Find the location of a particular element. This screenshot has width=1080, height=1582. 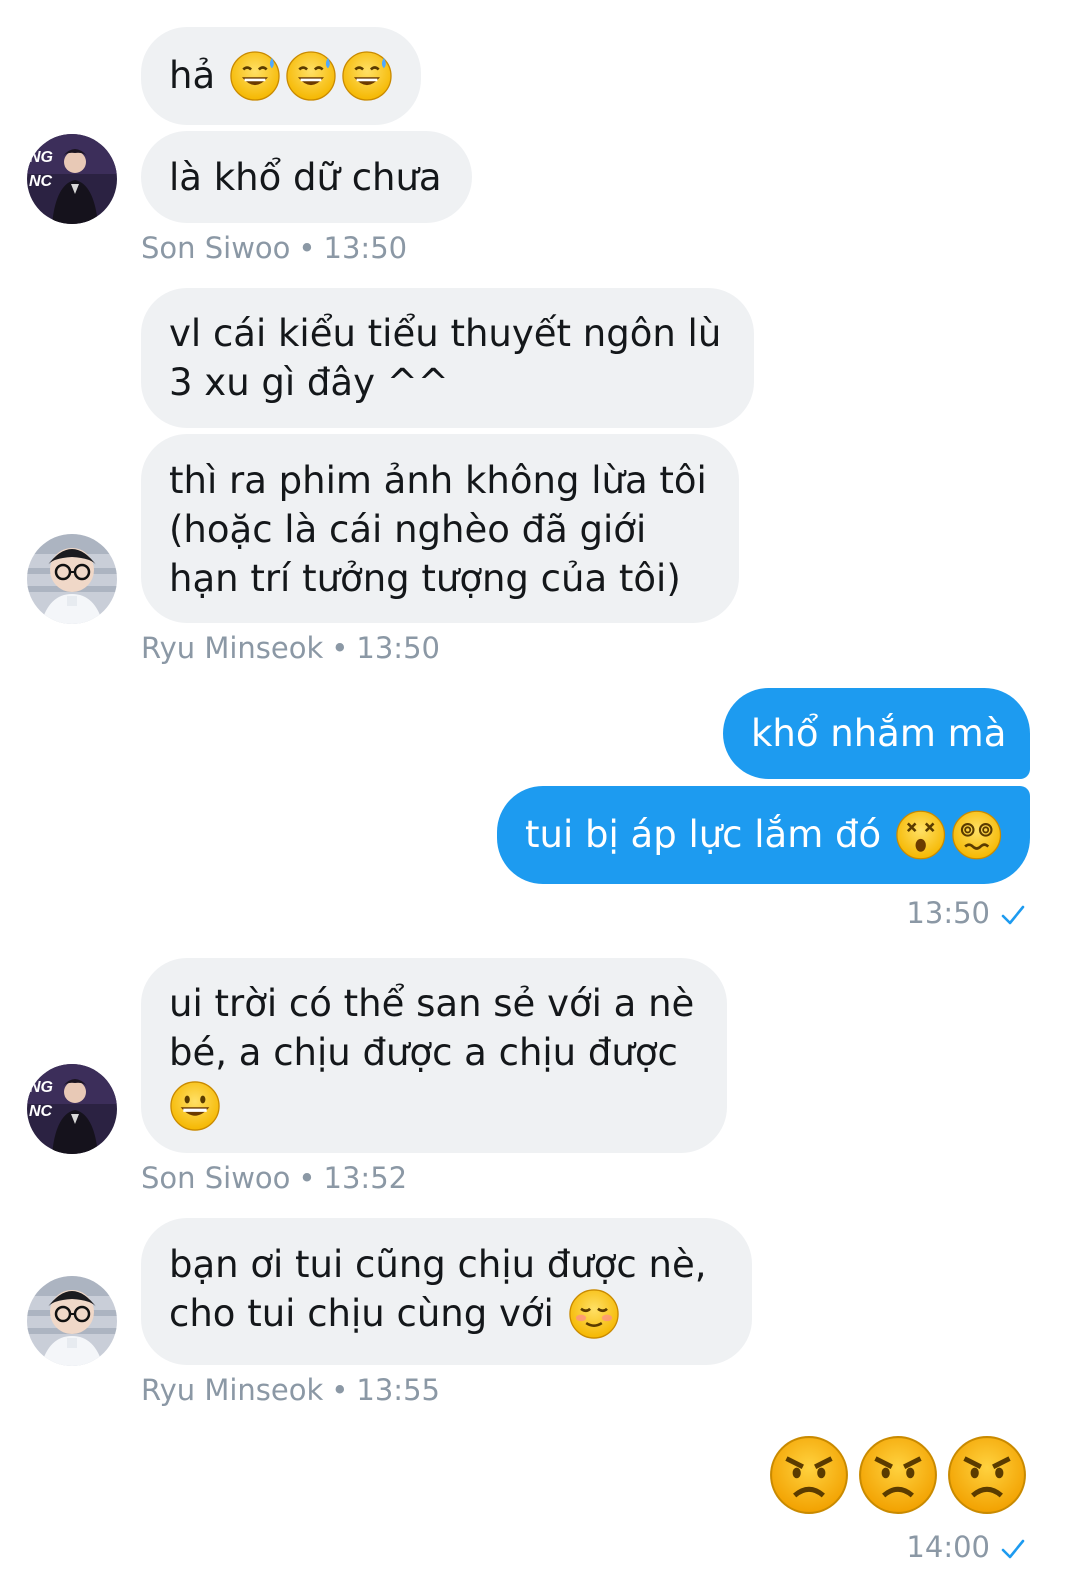

woozy-face-emoji-icon is located at coordinates (976, 835).